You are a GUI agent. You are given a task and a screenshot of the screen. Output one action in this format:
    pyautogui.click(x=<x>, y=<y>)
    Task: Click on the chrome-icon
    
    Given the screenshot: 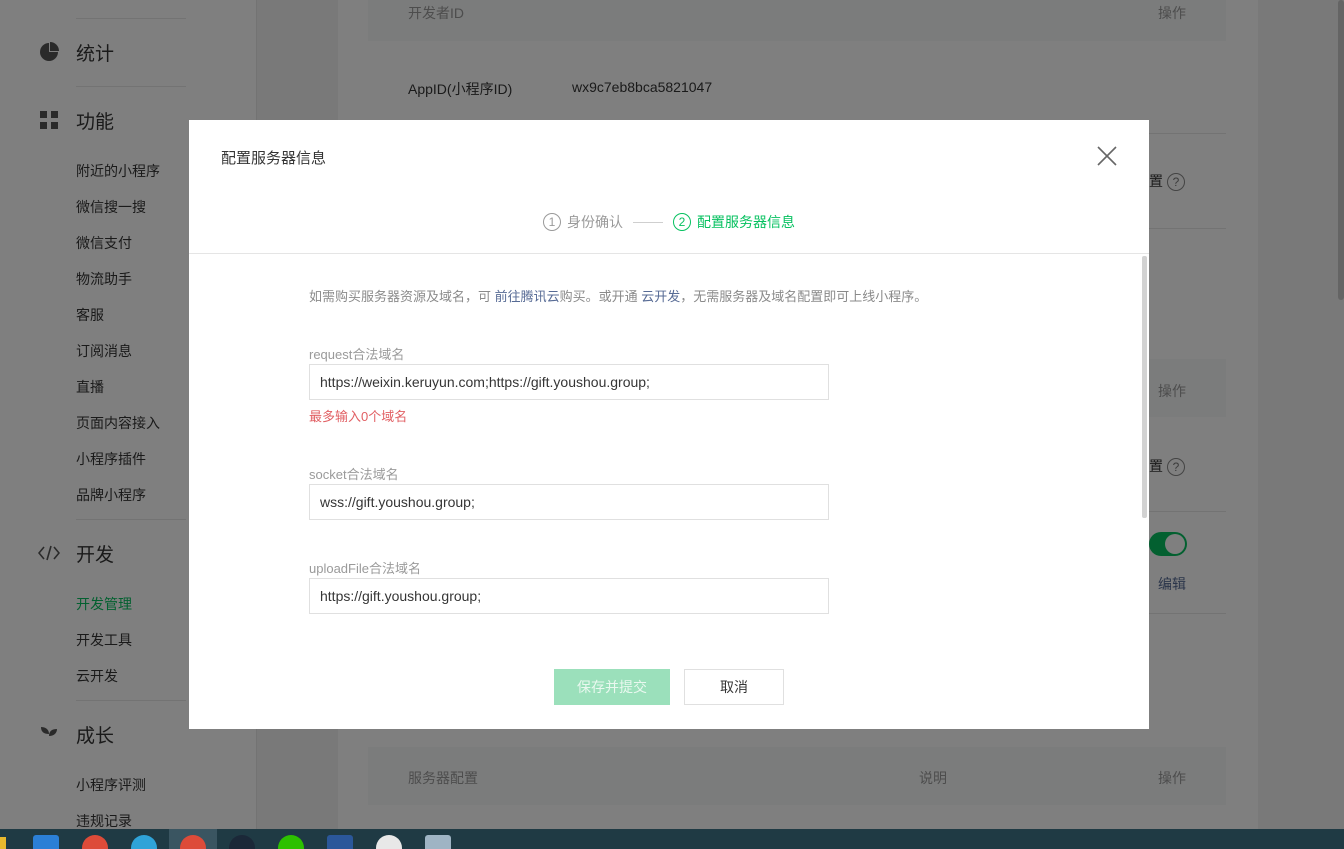 What is the action you would take?
    pyautogui.click(x=95, y=842)
    